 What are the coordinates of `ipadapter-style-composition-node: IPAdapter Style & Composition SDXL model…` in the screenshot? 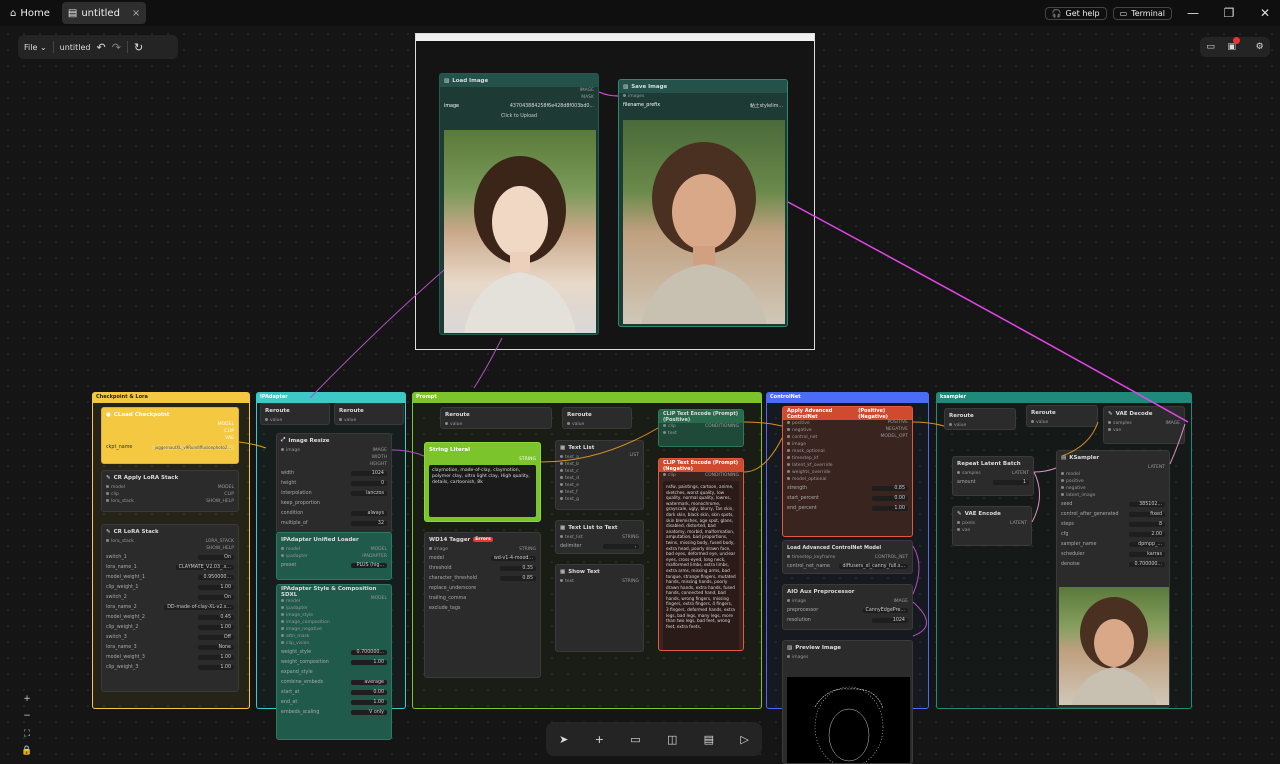 It's located at (334, 662).